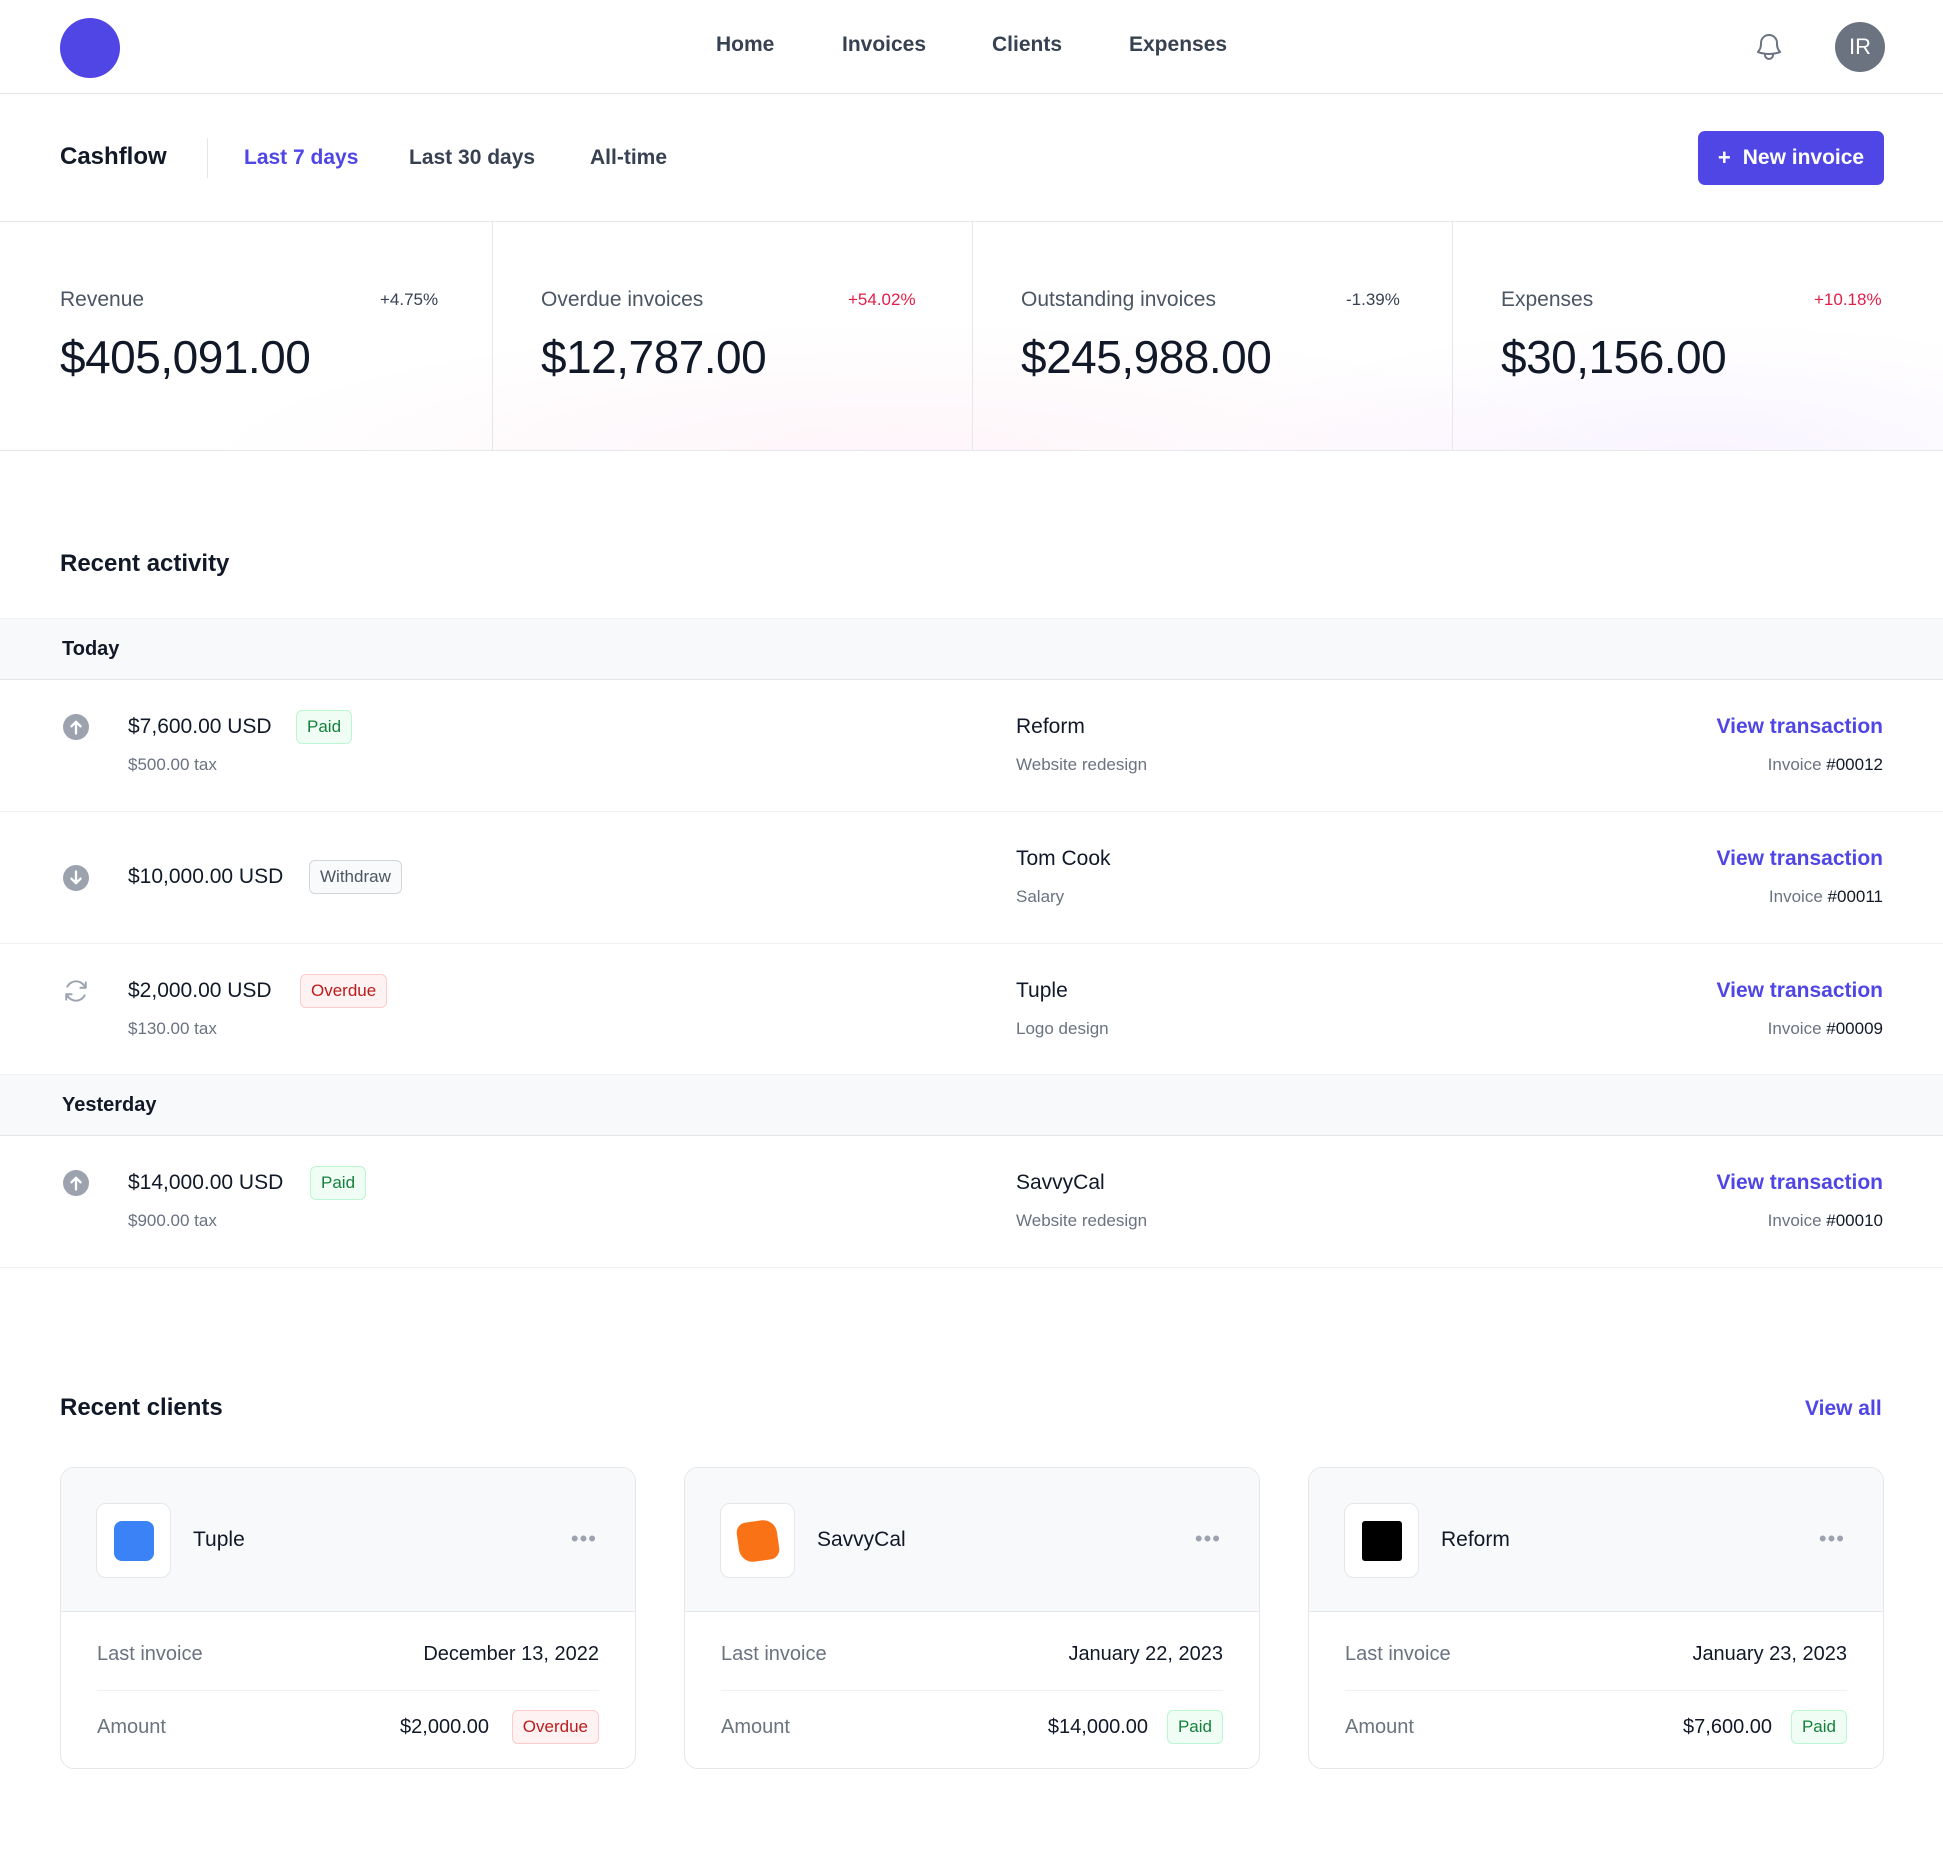 The image size is (1943, 1865). What do you see at coordinates (348, 1540) in the screenshot?
I see `client-card-header: Tuple •••` at bounding box center [348, 1540].